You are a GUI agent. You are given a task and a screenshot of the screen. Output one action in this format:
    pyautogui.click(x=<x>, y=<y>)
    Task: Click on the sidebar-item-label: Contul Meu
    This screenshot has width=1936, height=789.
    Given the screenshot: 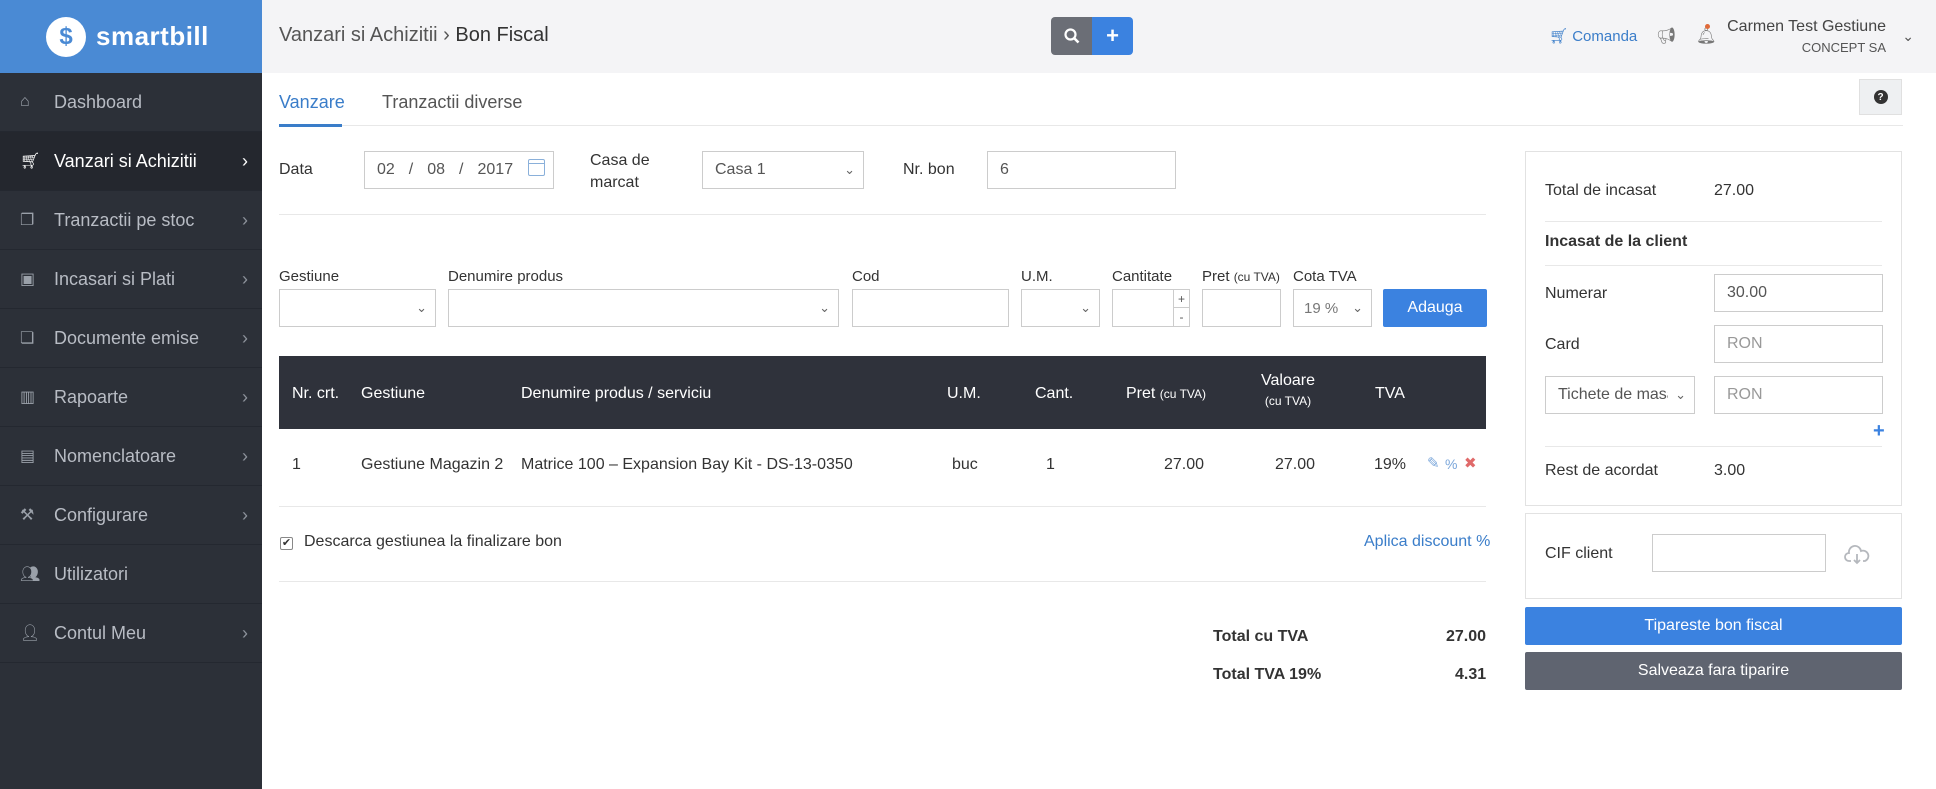 What is the action you would take?
    pyautogui.click(x=100, y=632)
    